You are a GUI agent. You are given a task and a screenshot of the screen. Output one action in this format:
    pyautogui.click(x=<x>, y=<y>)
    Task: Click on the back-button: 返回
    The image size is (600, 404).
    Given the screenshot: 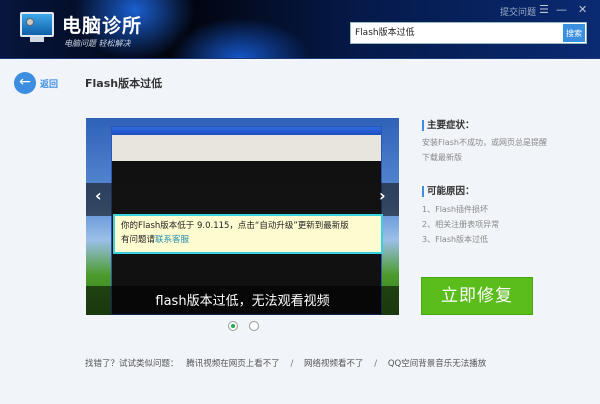 What is the action you would take?
    pyautogui.click(x=49, y=83)
    